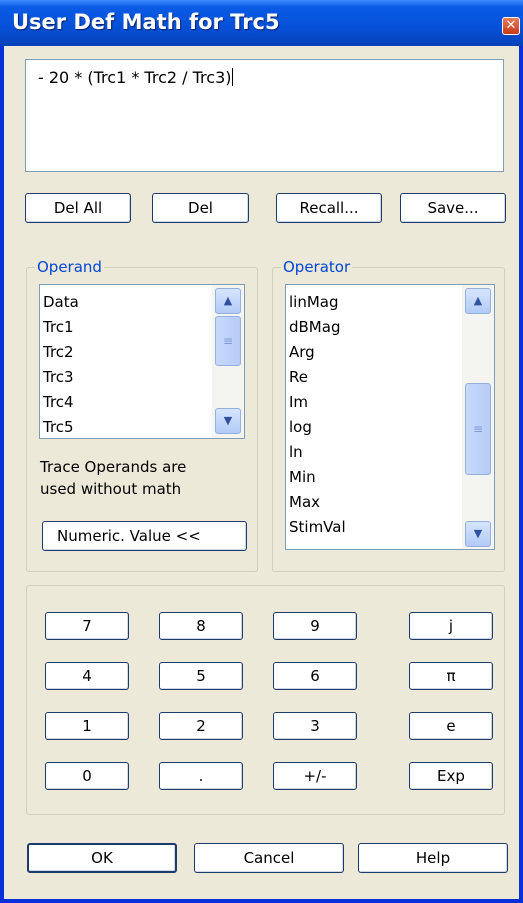  What do you see at coordinates (58, 352) in the screenshot?
I see `operand-item-trc2: Trc2` at bounding box center [58, 352].